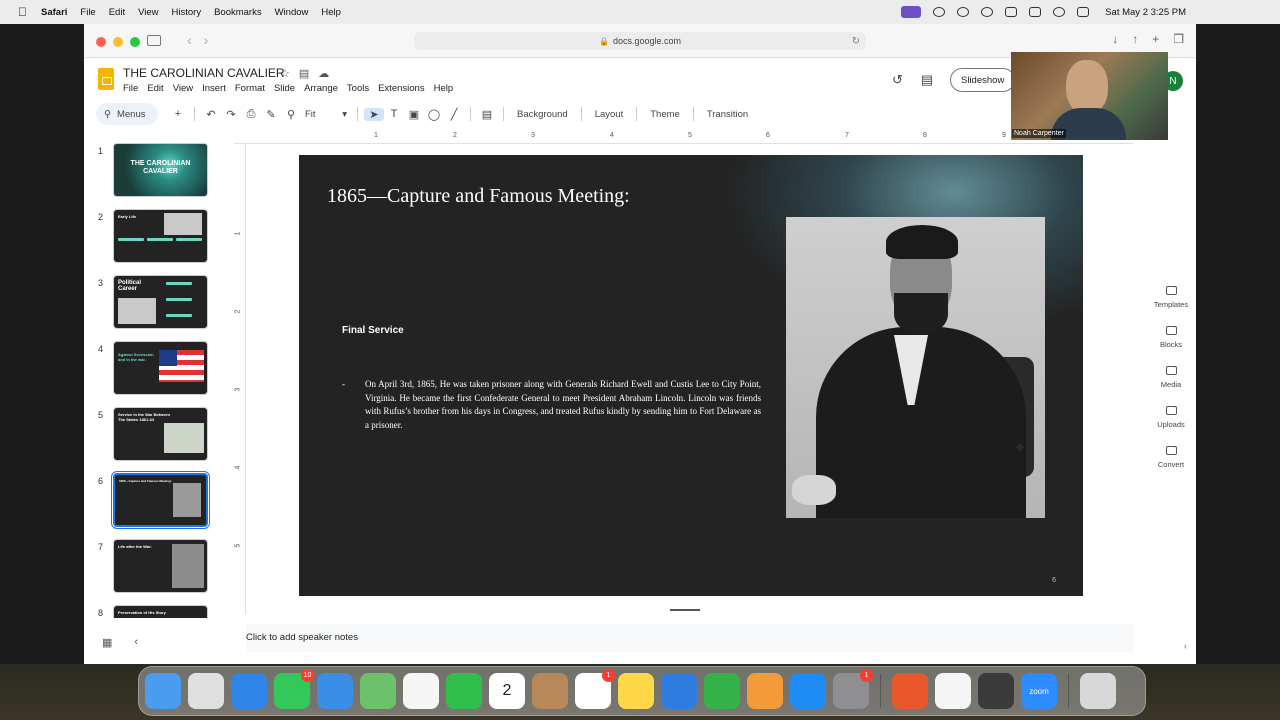  What do you see at coordinates (187, 12) in the screenshot?
I see `menubar-history: History` at bounding box center [187, 12].